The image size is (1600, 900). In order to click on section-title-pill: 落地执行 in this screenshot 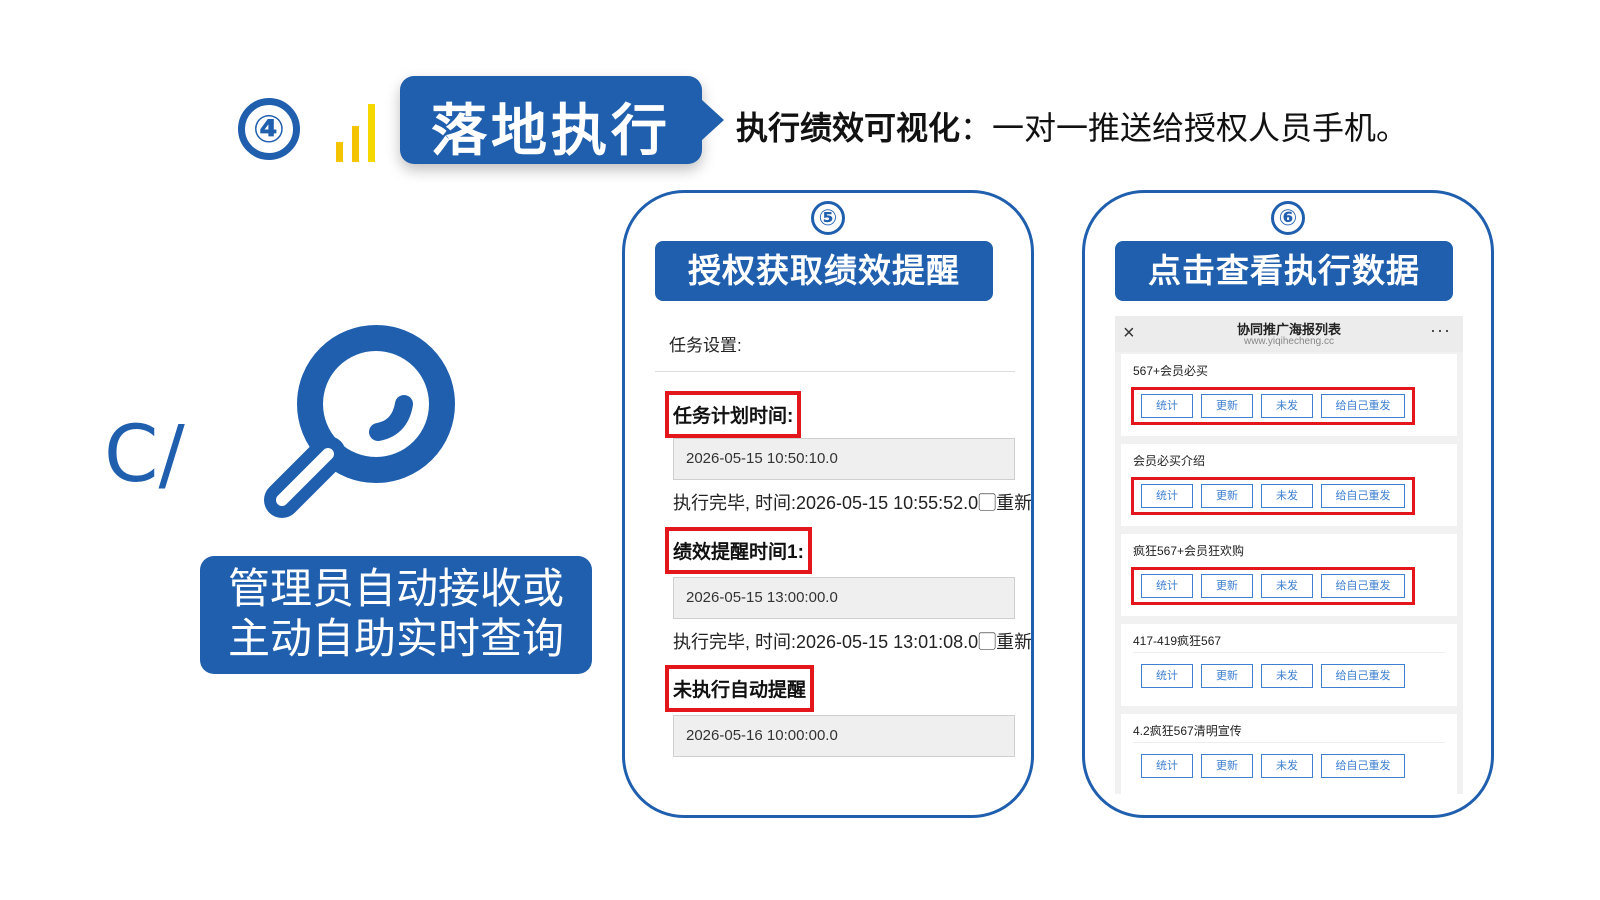, I will do `click(562, 120)`.